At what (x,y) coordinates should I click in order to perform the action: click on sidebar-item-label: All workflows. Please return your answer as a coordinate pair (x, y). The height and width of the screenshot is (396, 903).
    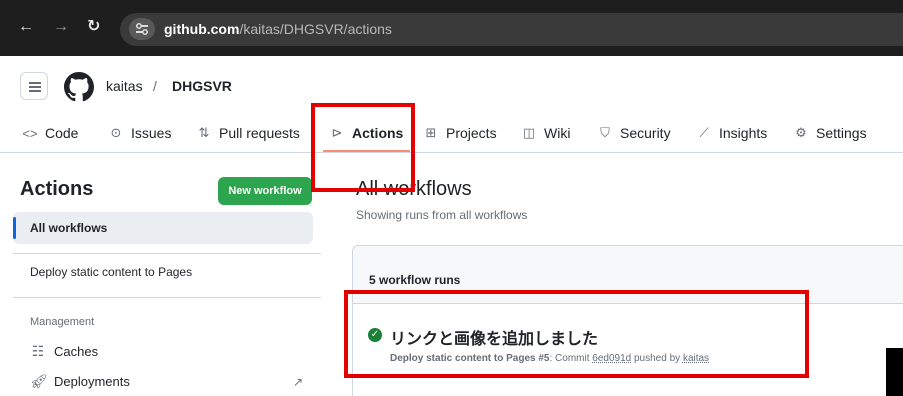
    Looking at the image, I should click on (69, 228).